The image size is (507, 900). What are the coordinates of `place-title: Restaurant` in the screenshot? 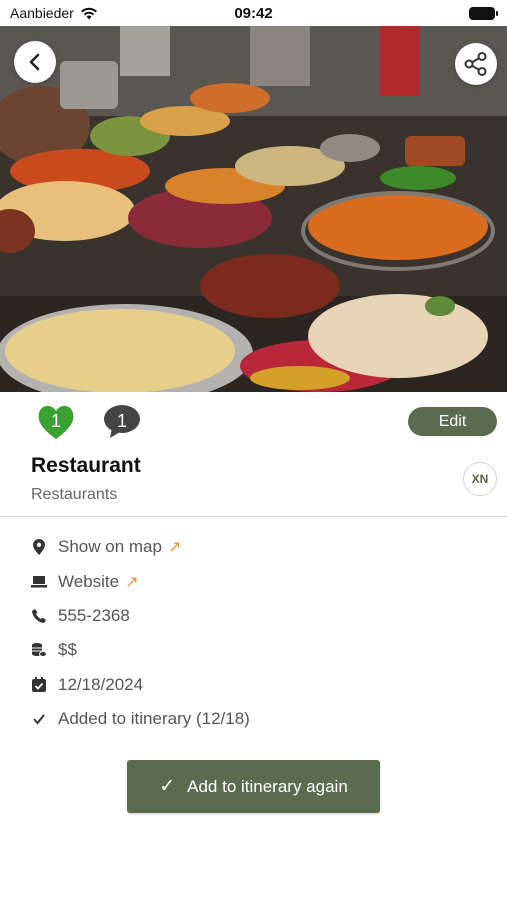 It's located at (86, 465).